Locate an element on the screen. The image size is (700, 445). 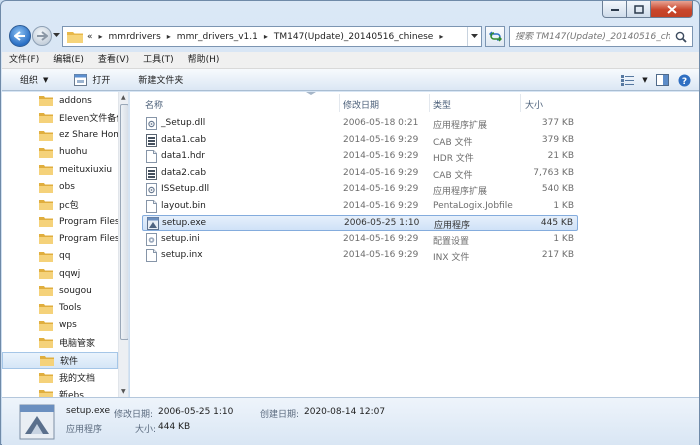
nav-tree-item: qqwj is located at coordinates (60, 273).